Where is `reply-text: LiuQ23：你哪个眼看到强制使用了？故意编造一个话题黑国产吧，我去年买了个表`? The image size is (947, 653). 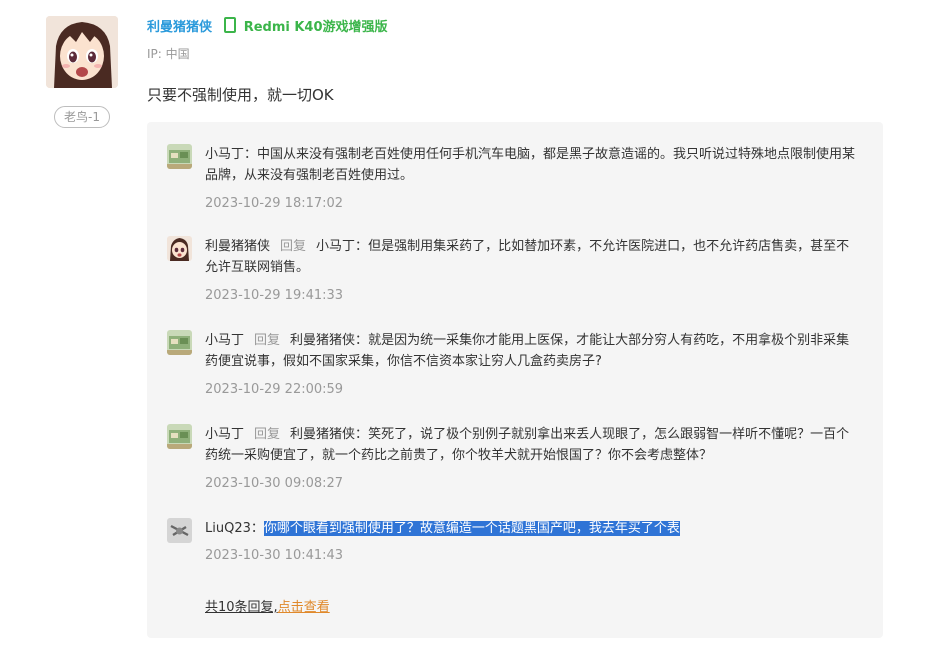 reply-text: LiuQ23：你哪个眼看到强制使用了？故意编造一个话题黑国产吧，我去年买了个表 is located at coordinates (532, 528).